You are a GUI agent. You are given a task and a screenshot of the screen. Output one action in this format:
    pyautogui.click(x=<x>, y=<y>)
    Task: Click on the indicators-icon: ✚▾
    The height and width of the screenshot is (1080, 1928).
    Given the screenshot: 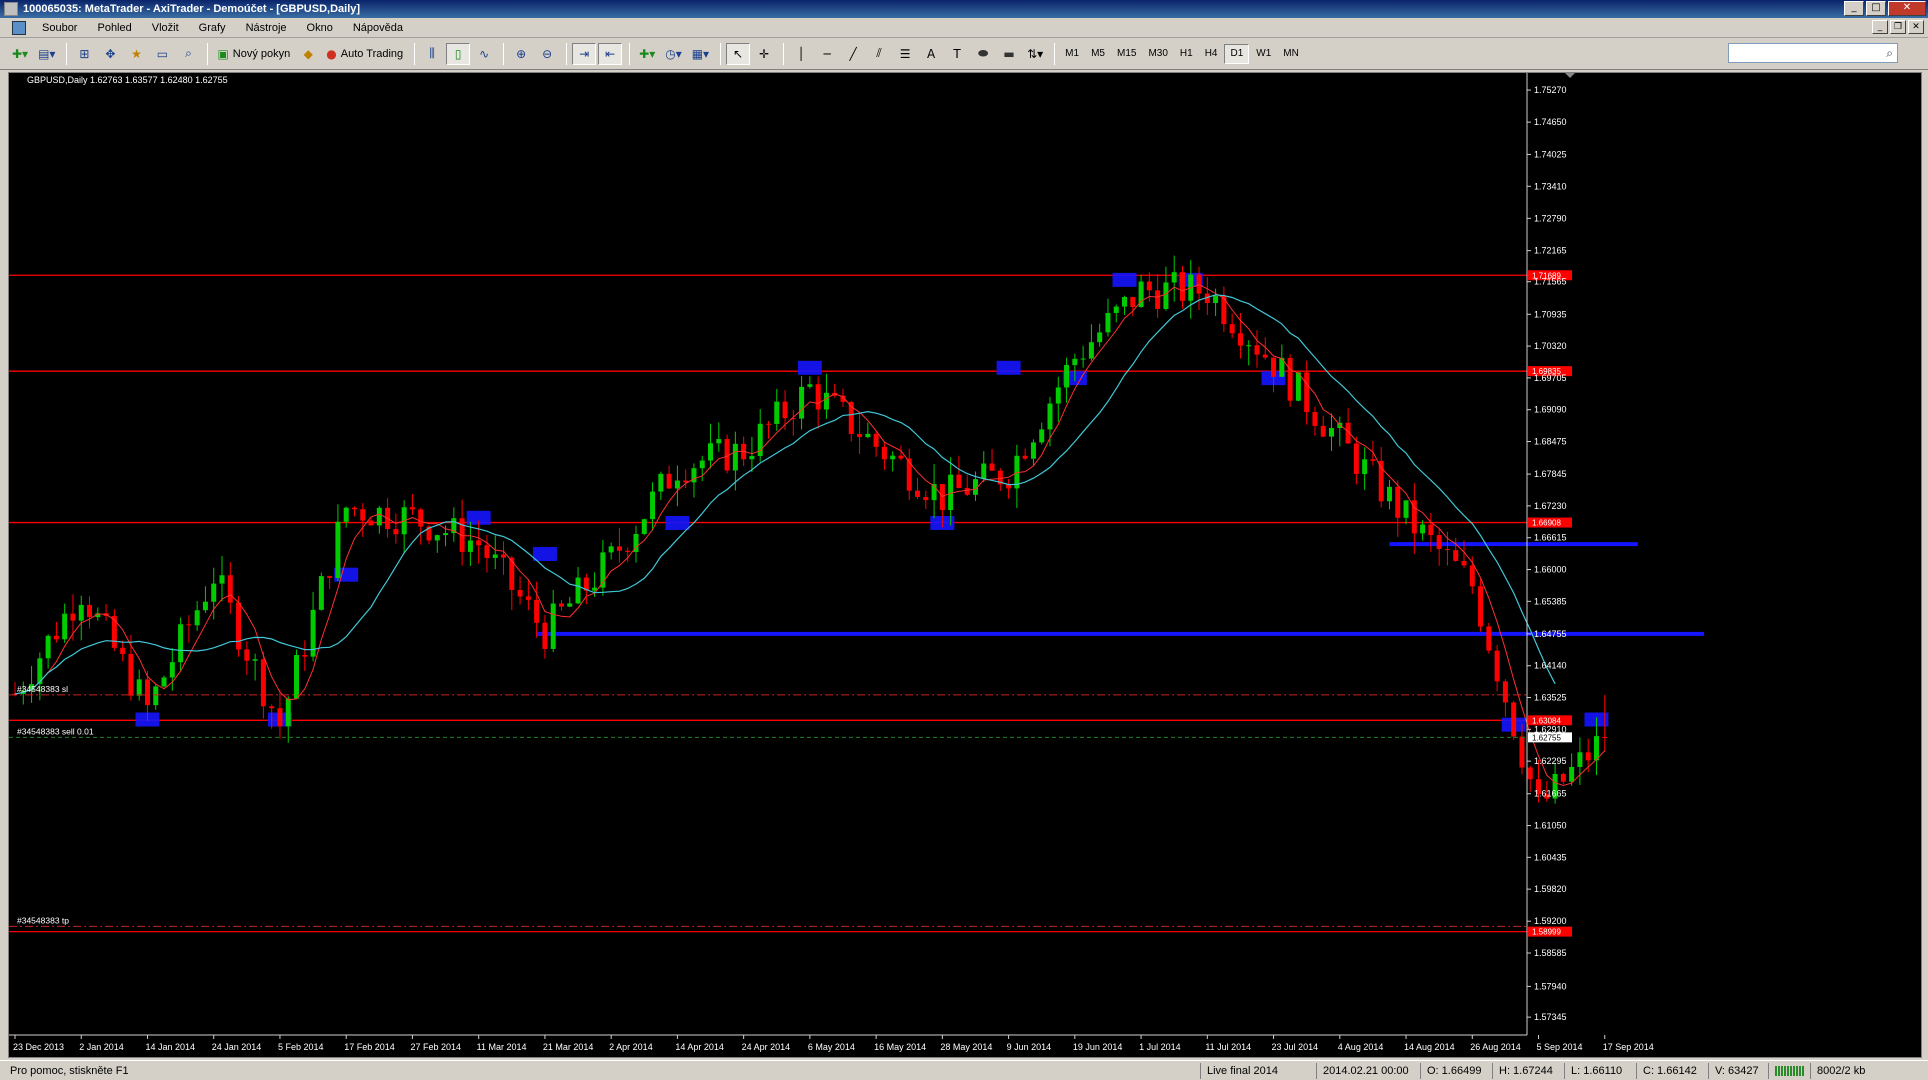 What is the action you would take?
    pyautogui.click(x=647, y=54)
    